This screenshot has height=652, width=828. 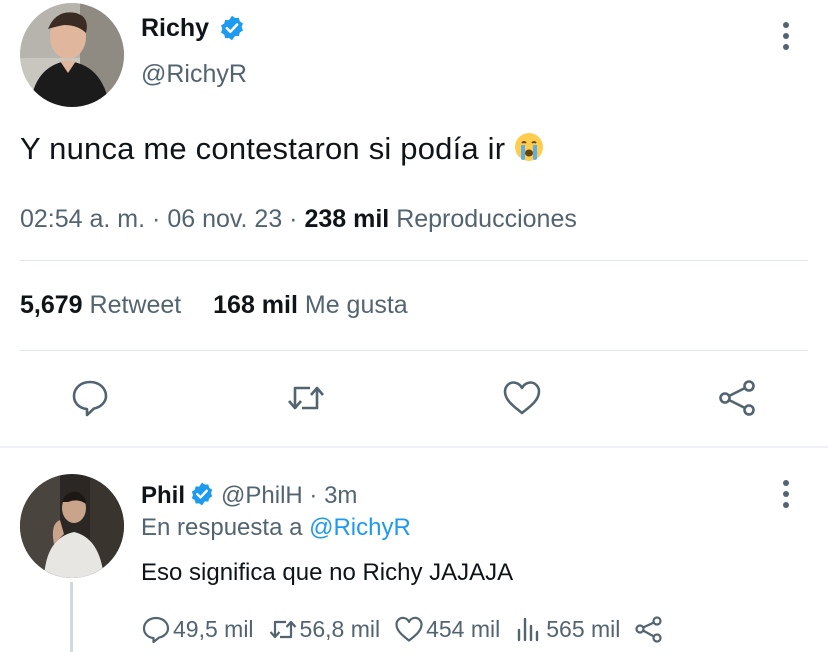 I want to click on retweets-label: Retweet, so click(x=136, y=305).